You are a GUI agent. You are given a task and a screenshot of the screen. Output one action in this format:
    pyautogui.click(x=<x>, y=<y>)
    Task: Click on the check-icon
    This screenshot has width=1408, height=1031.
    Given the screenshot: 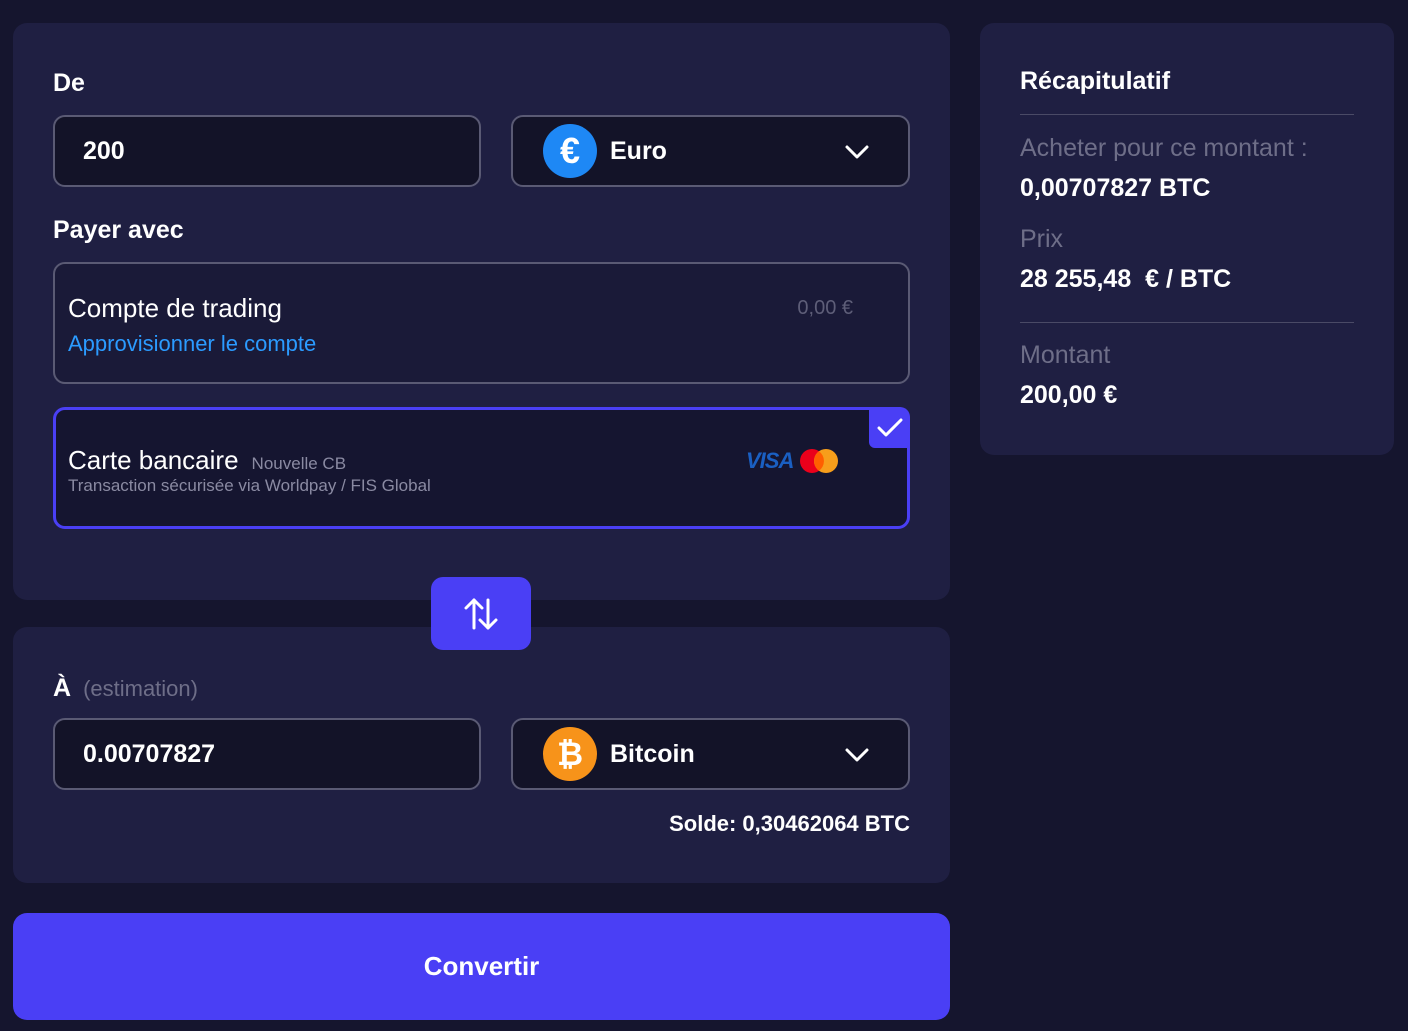 What is the action you would take?
    pyautogui.click(x=889, y=427)
    